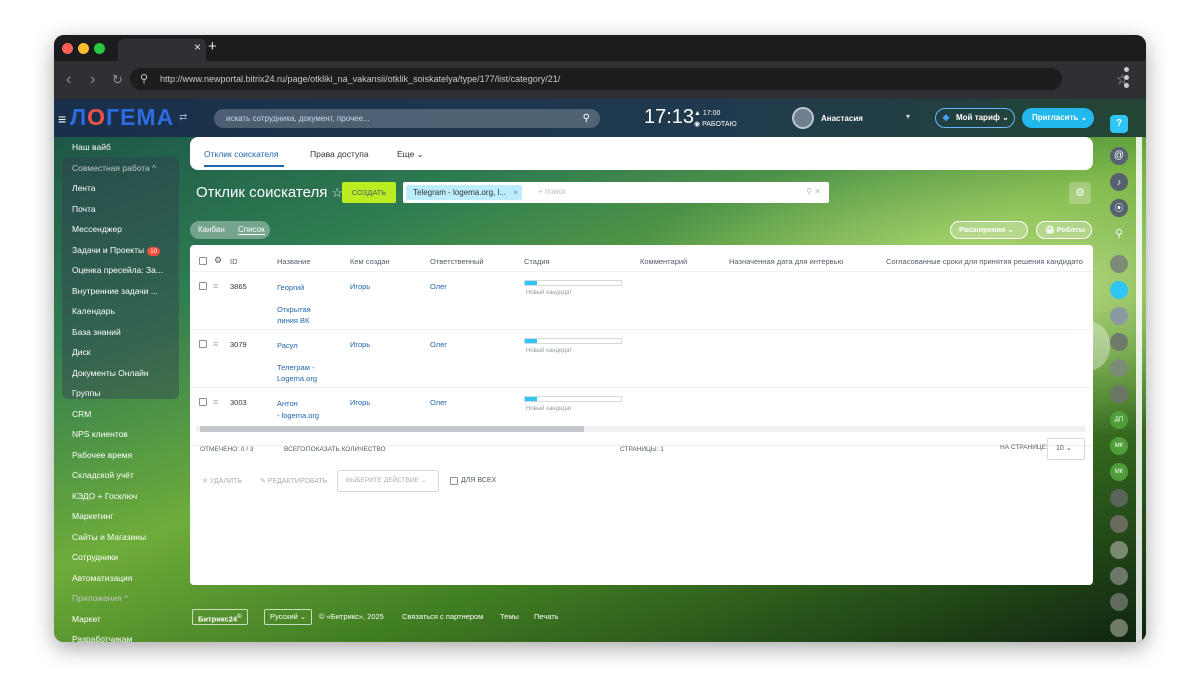 This screenshot has height=680, width=1200. I want to click on page-scrollbar, so click(1139, 389).